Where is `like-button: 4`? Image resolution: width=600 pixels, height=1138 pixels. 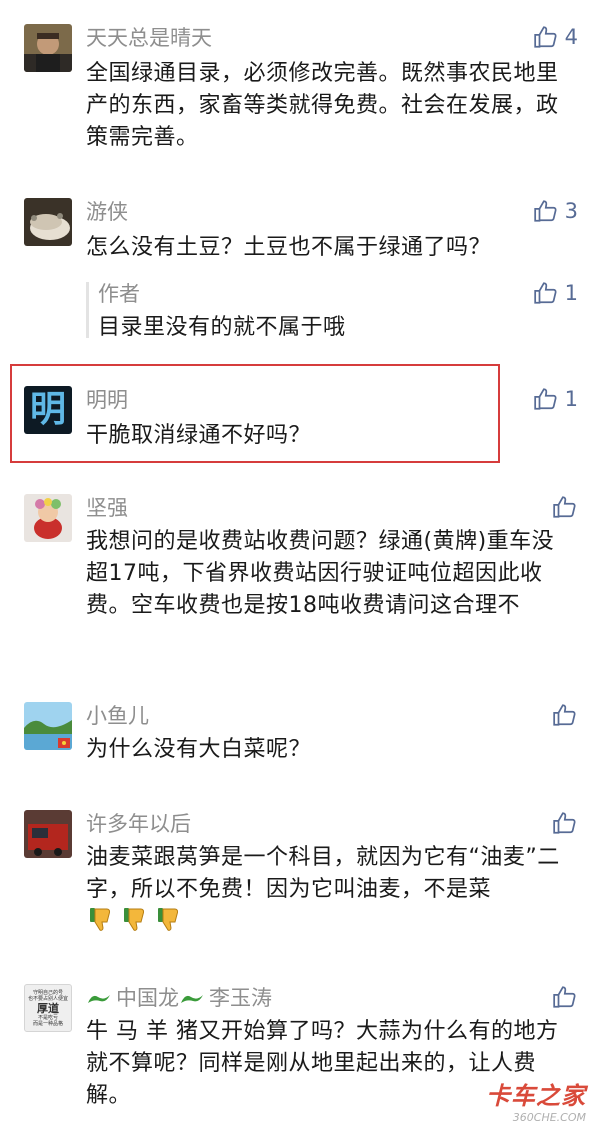 like-button: 4 is located at coordinates (555, 37).